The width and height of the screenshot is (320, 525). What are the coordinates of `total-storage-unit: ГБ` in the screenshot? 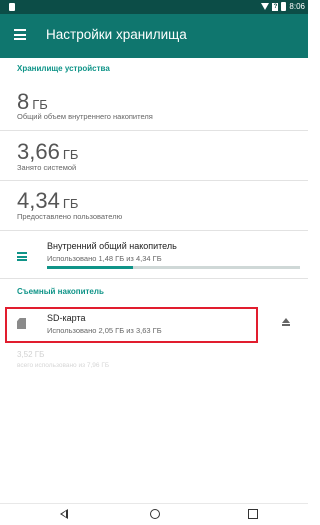 It's located at (40, 104).